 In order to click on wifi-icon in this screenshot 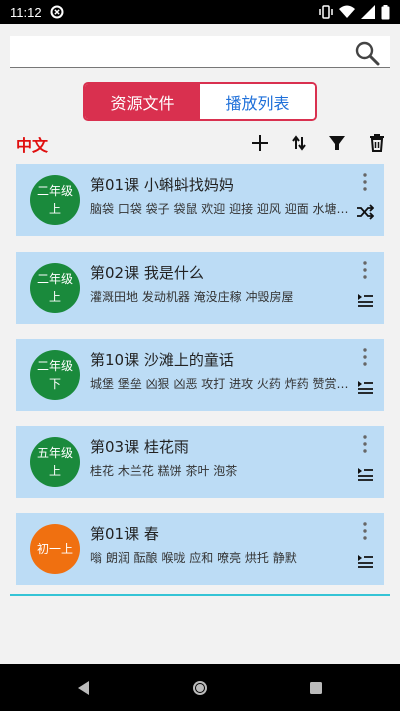, I will do `click(347, 11)`.